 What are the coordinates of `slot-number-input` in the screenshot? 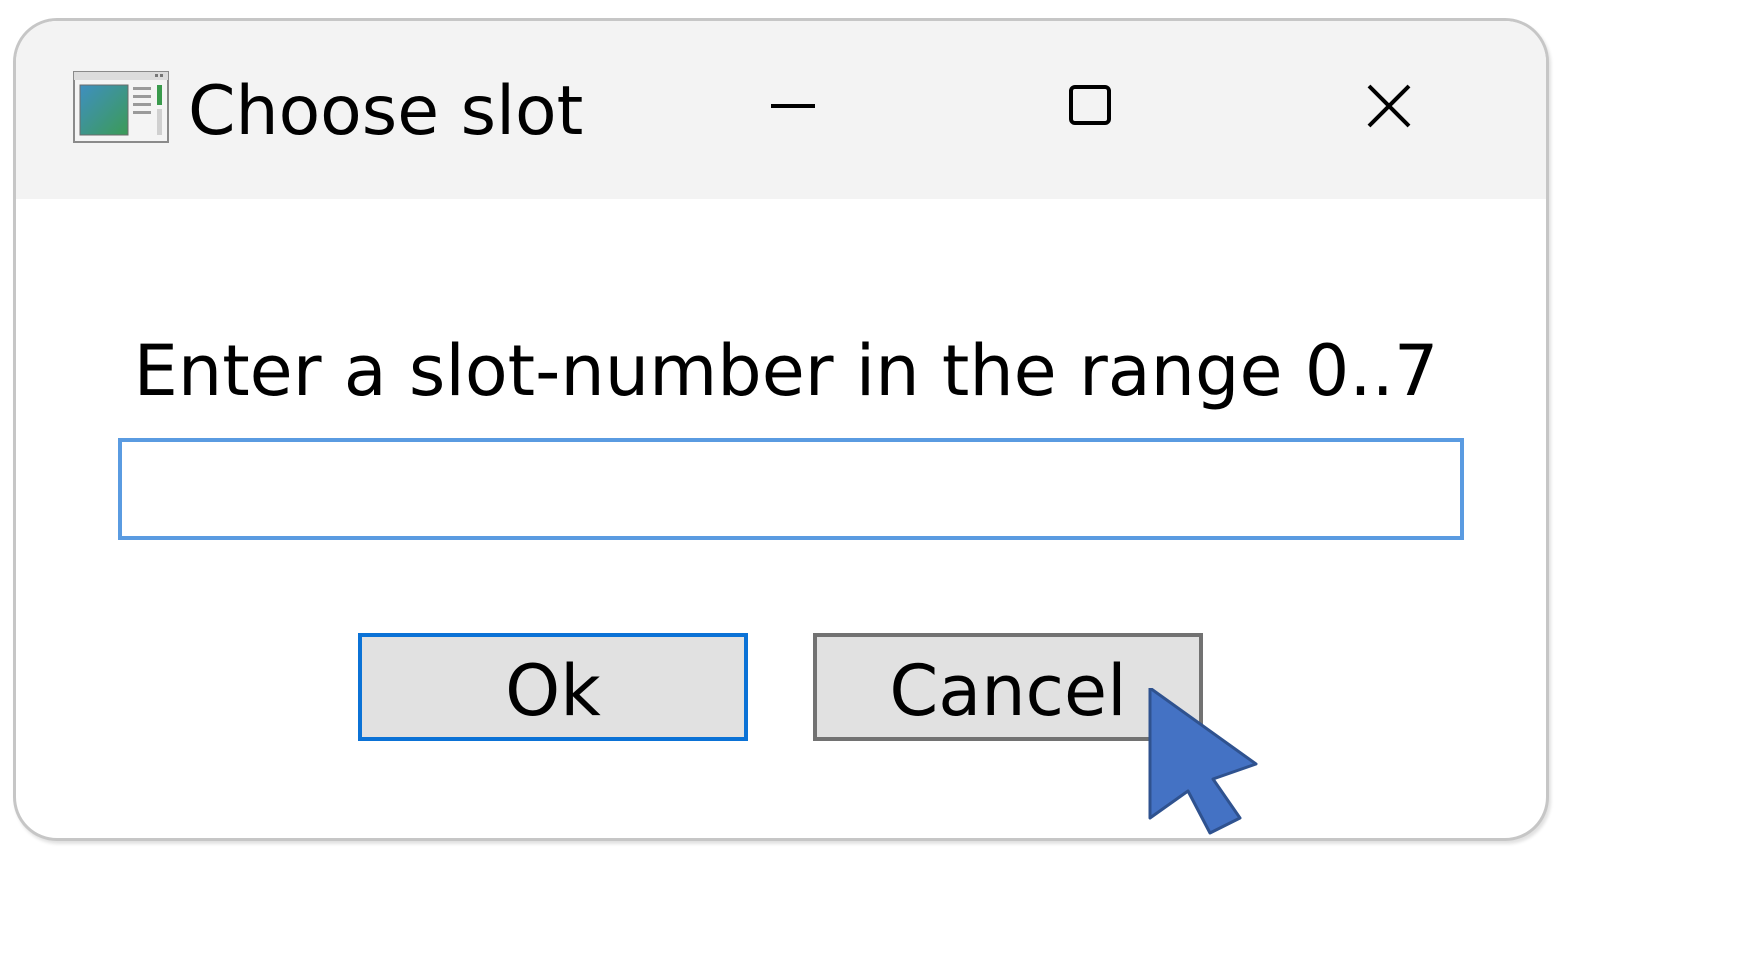 It's located at (791, 489).